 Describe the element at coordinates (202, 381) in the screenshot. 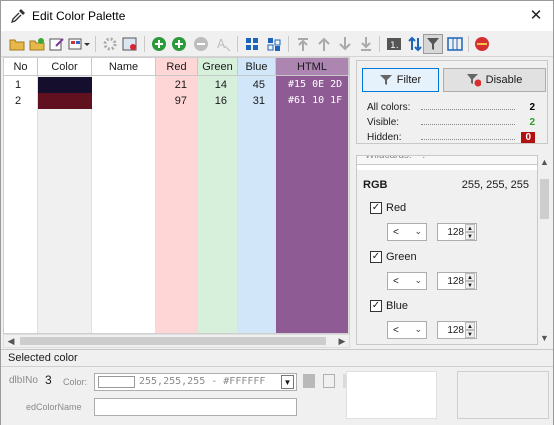

I see `color-value-text: 255,255,255 - #FFFFFF` at that location.